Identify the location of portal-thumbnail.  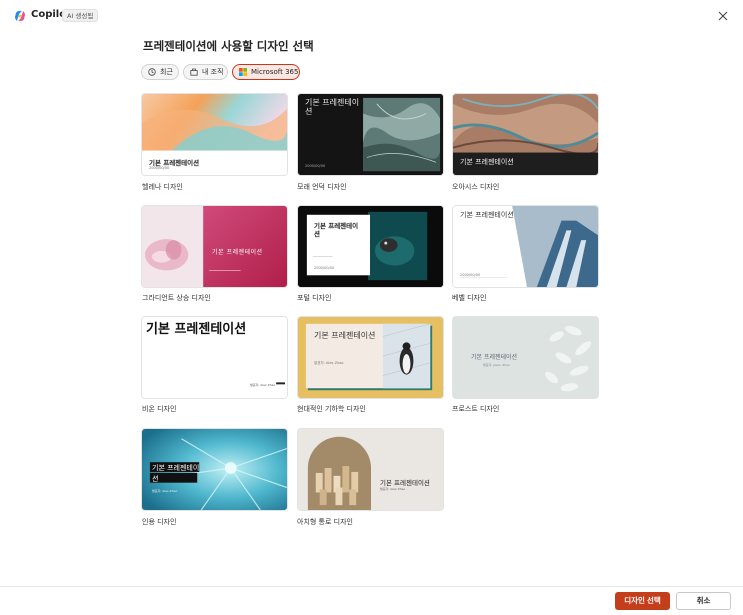
(370, 246).